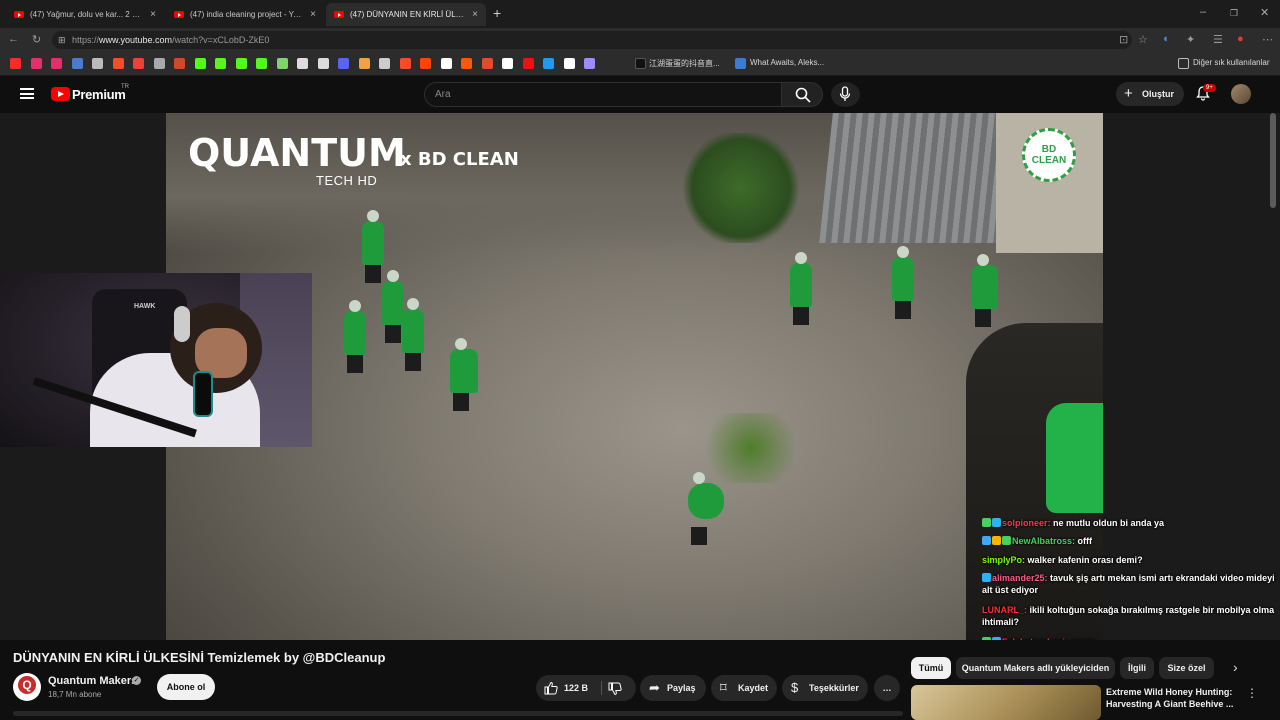  What do you see at coordinates (744, 688) in the screenshot?
I see `save-button: ⌑ Kaydet` at bounding box center [744, 688].